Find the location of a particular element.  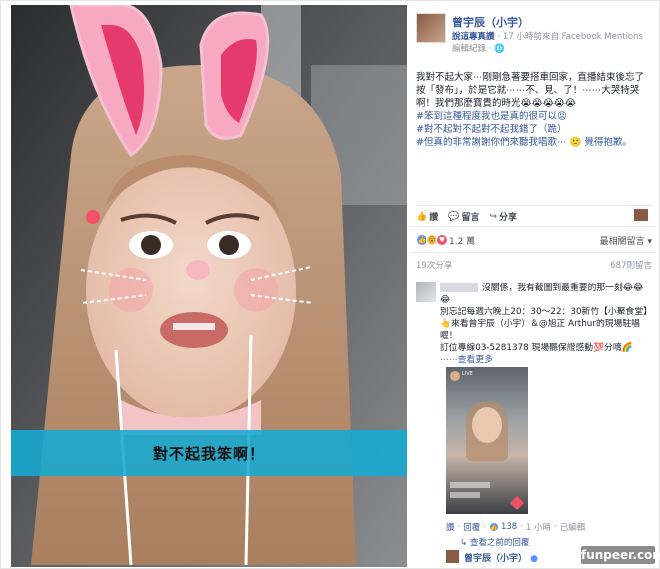

post-hashtag-line: #但真的非常謝謝你們來聽我唱歌⋯ 🙁 覺得抱歉。 is located at coordinates (534, 142).